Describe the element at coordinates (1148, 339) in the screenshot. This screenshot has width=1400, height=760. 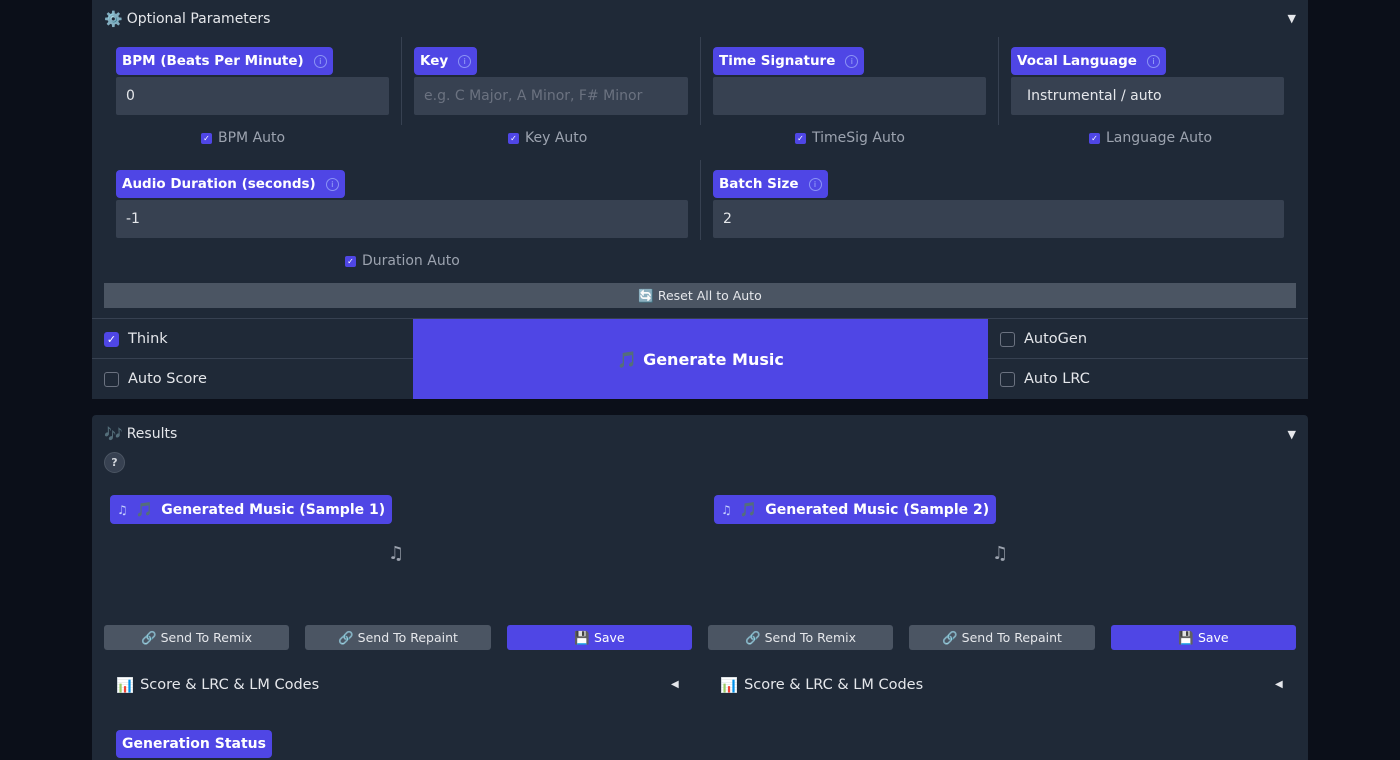
I see `autogen-checkbox: AutoGen` at that location.